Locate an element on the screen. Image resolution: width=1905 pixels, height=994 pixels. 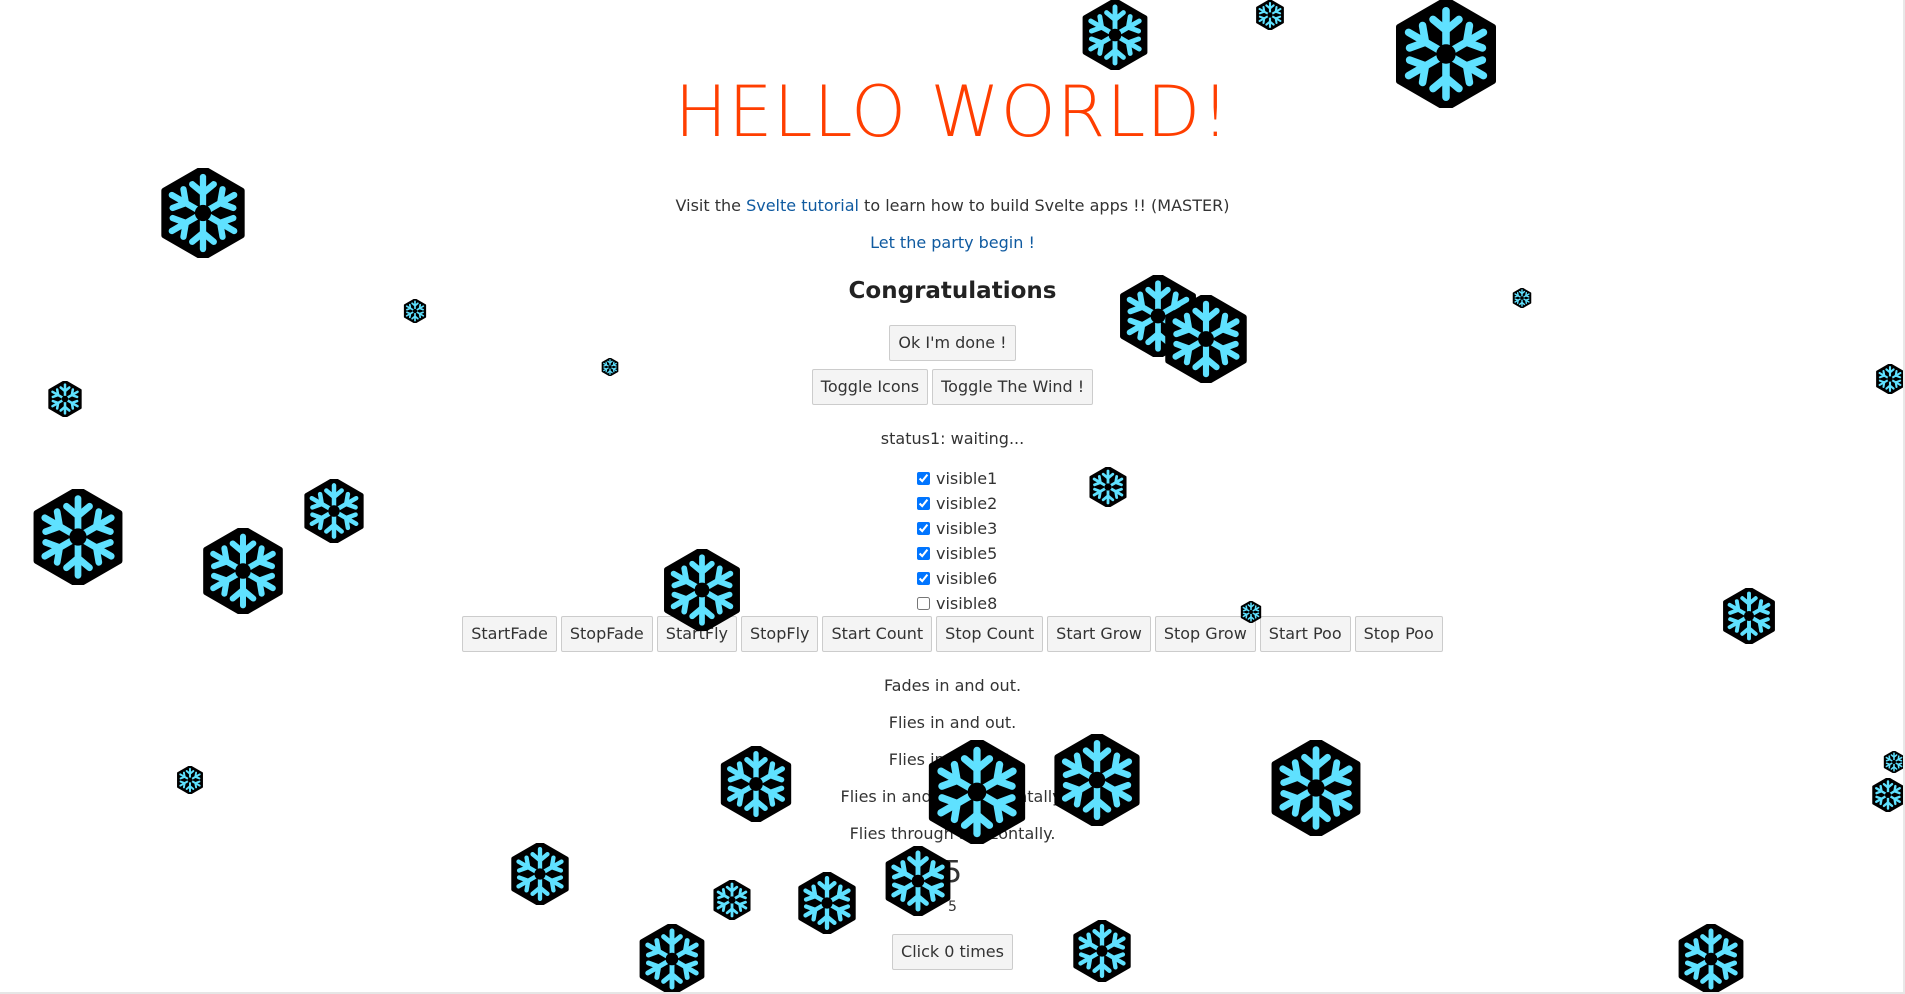
click-counter-button: Click 0 times is located at coordinates (952, 952).